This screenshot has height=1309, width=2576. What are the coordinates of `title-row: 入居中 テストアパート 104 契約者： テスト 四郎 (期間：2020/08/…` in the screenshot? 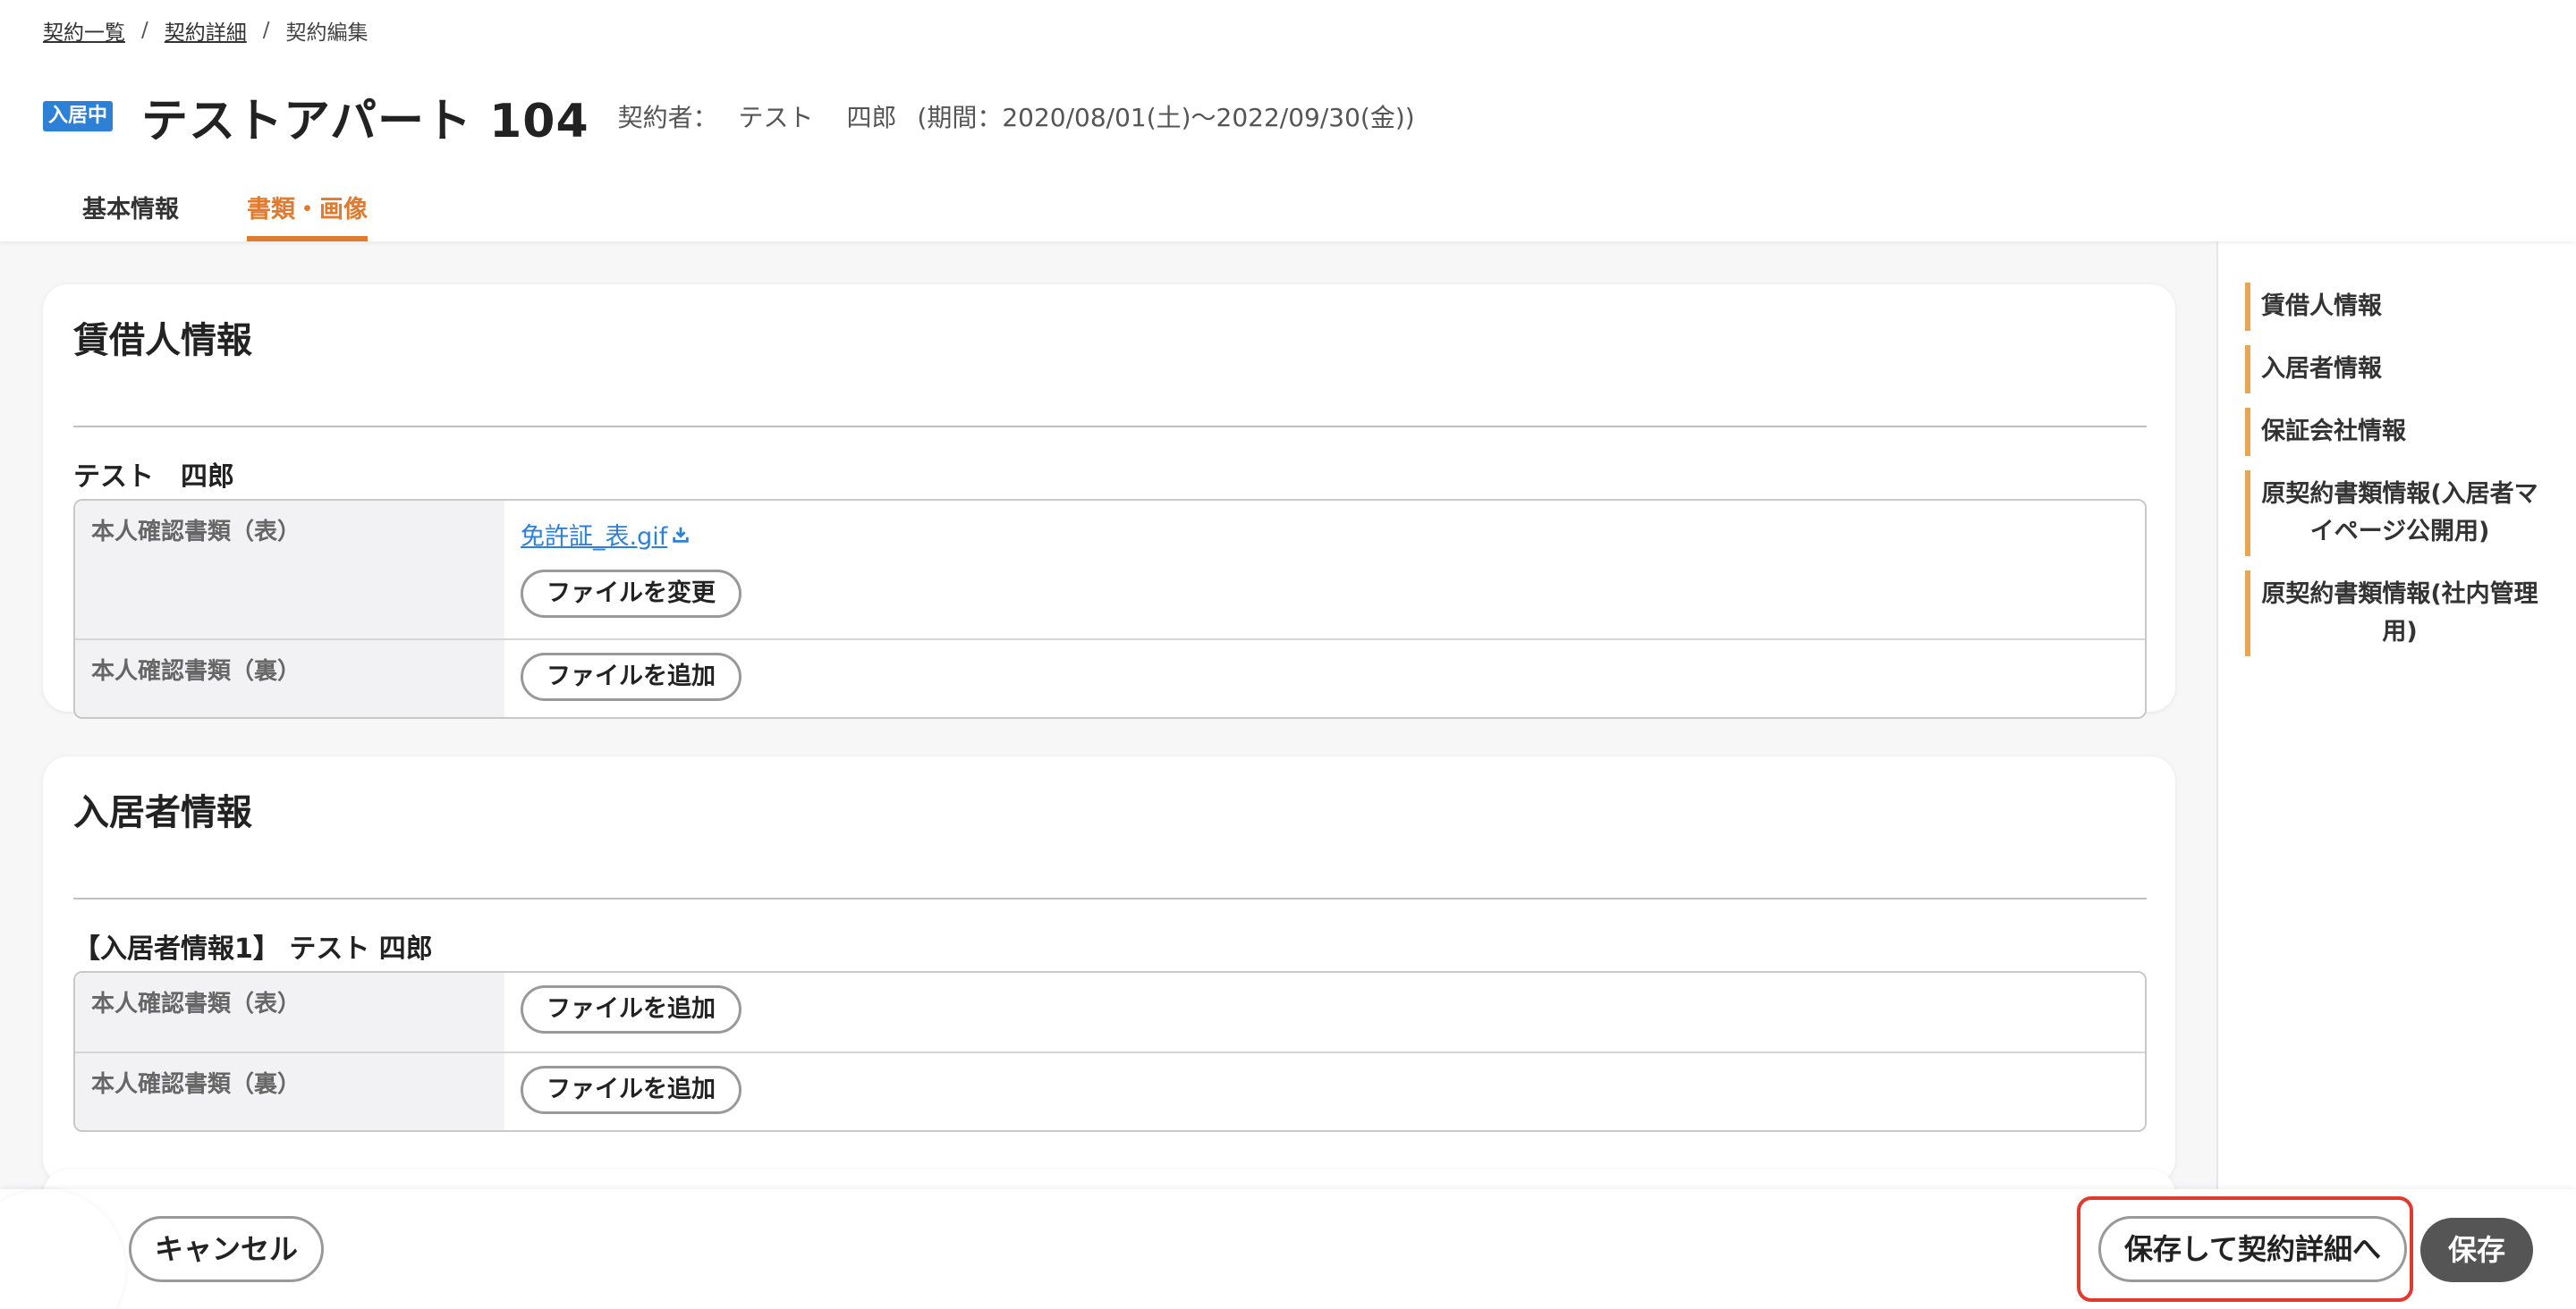 It's located at (729, 116).